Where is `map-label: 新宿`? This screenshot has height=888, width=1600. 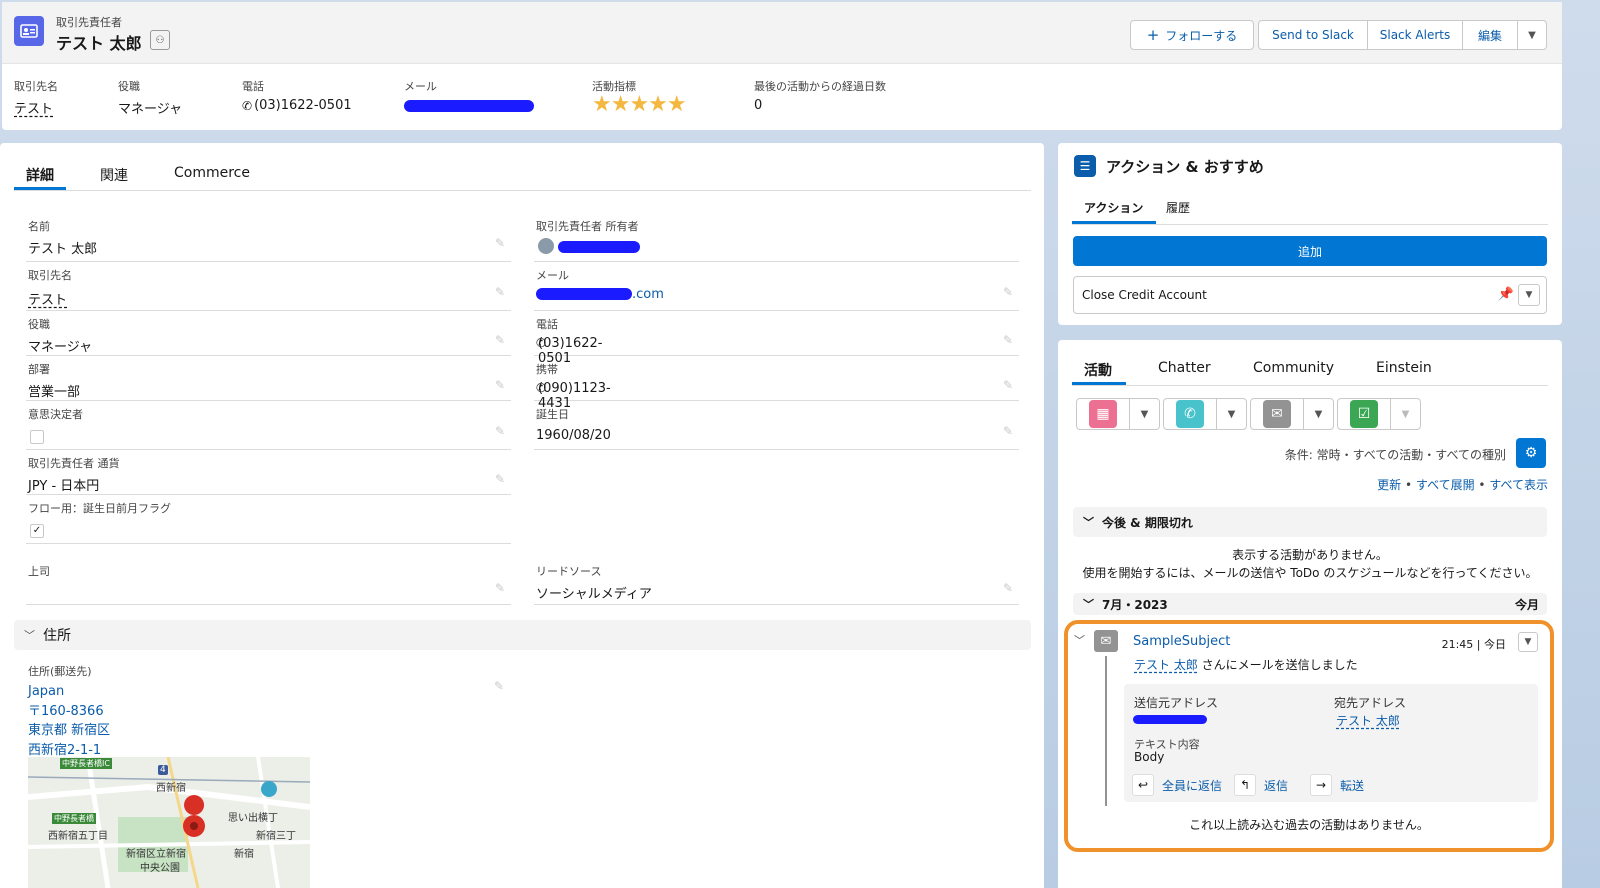 map-label: 新宿 is located at coordinates (244, 854).